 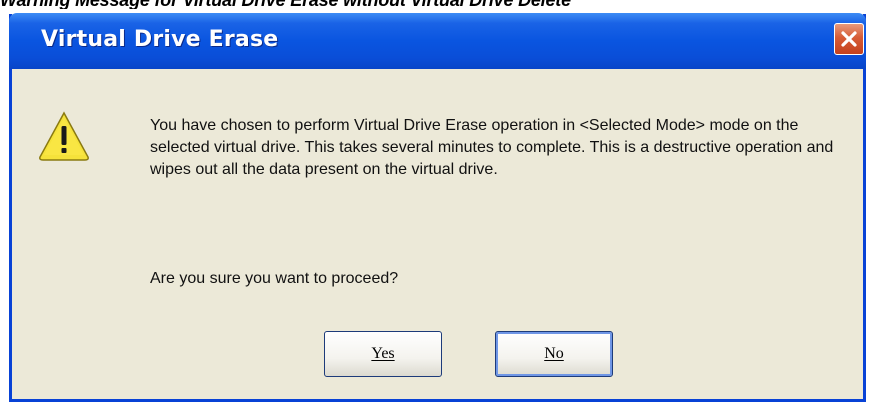 I want to click on confirm-question: Are you sure you want to proceed?, so click(x=274, y=278).